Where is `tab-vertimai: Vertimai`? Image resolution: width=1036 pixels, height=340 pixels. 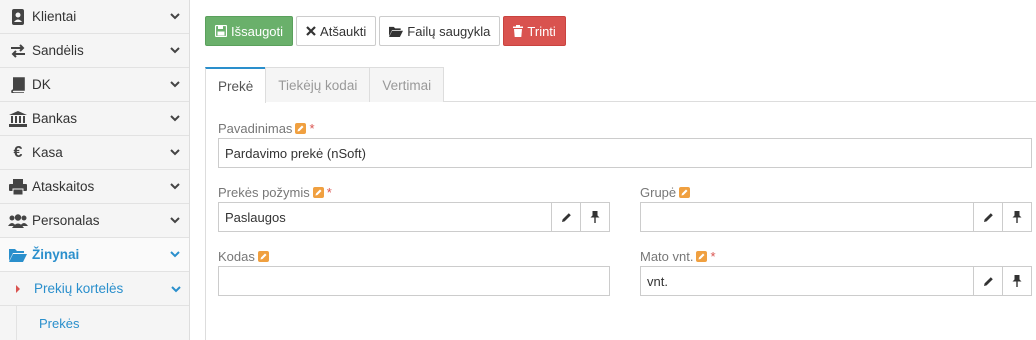
tab-vertimai: Vertimai is located at coordinates (407, 84).